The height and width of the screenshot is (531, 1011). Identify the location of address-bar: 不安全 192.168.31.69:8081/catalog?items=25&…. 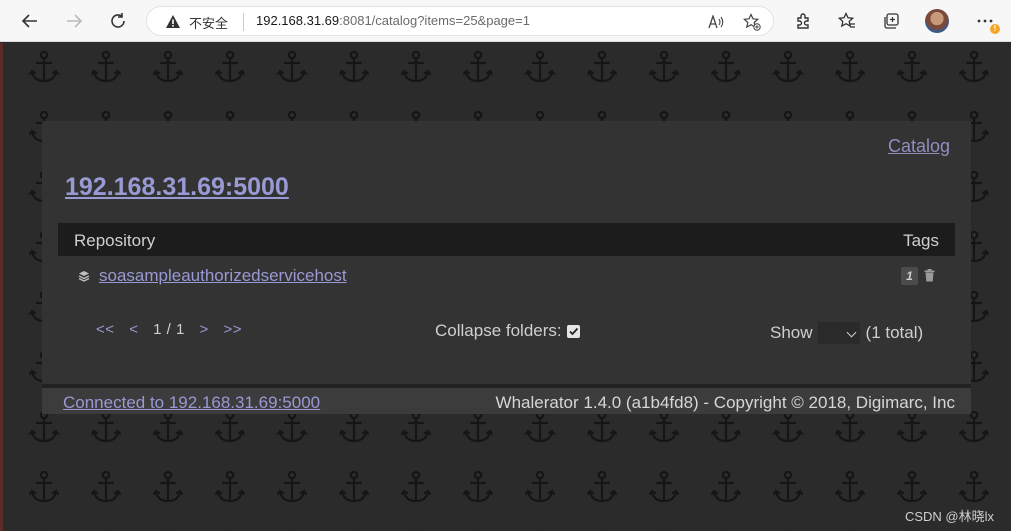
(460, 21).